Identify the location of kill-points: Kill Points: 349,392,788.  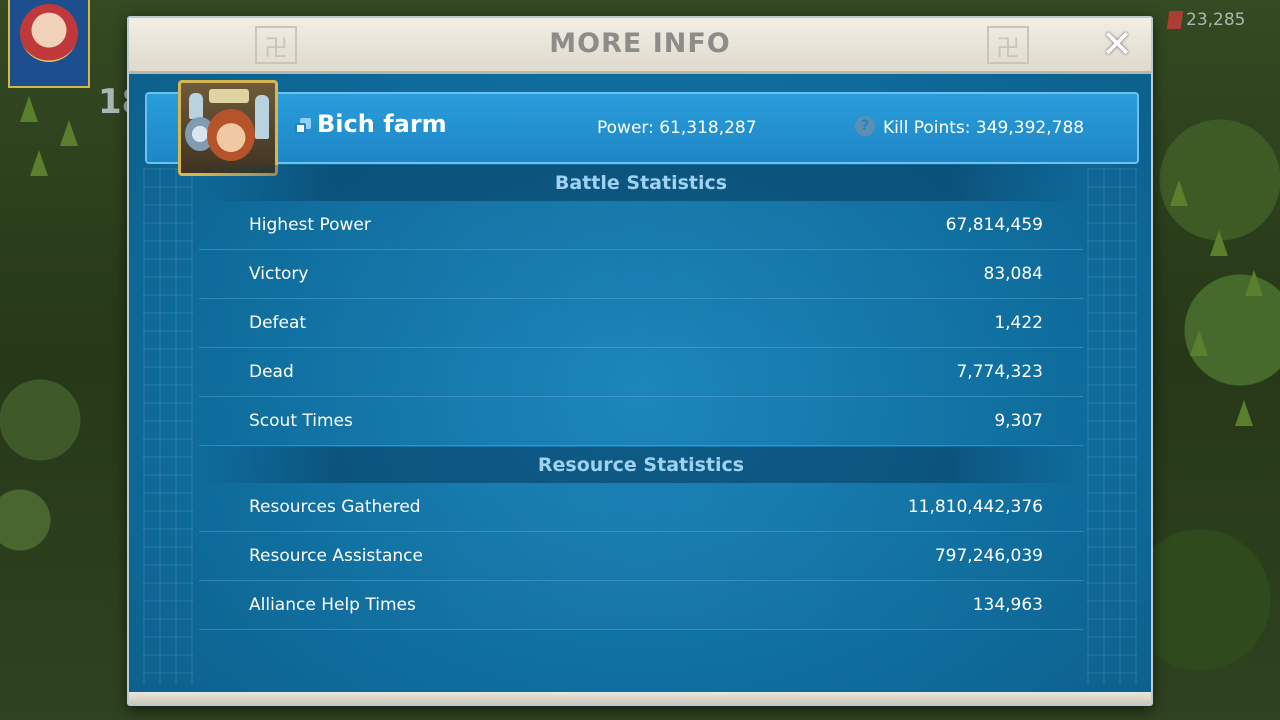
(984, 128).